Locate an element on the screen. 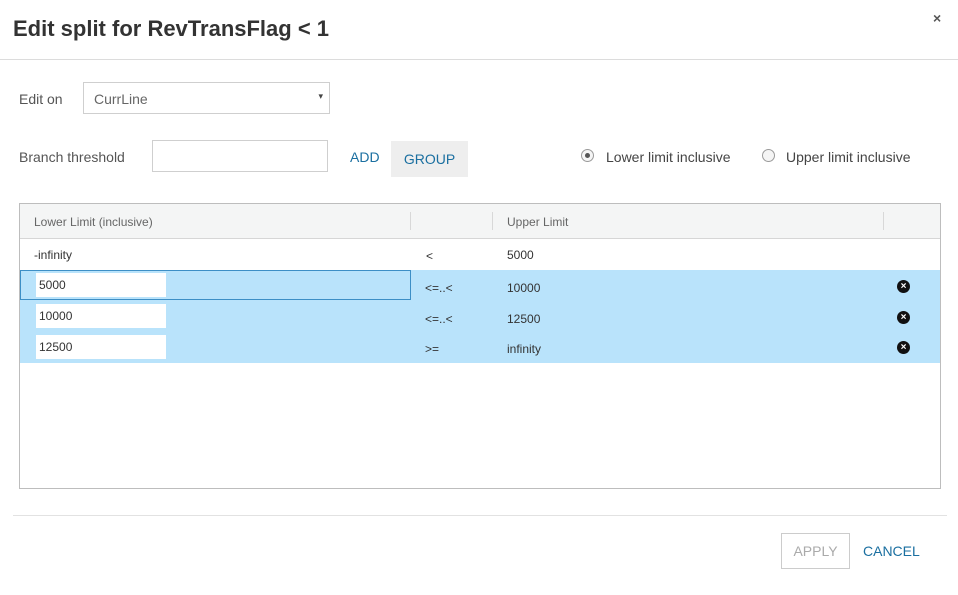  table-row: -infinity < 5000 is located at coordinates (480, 254).